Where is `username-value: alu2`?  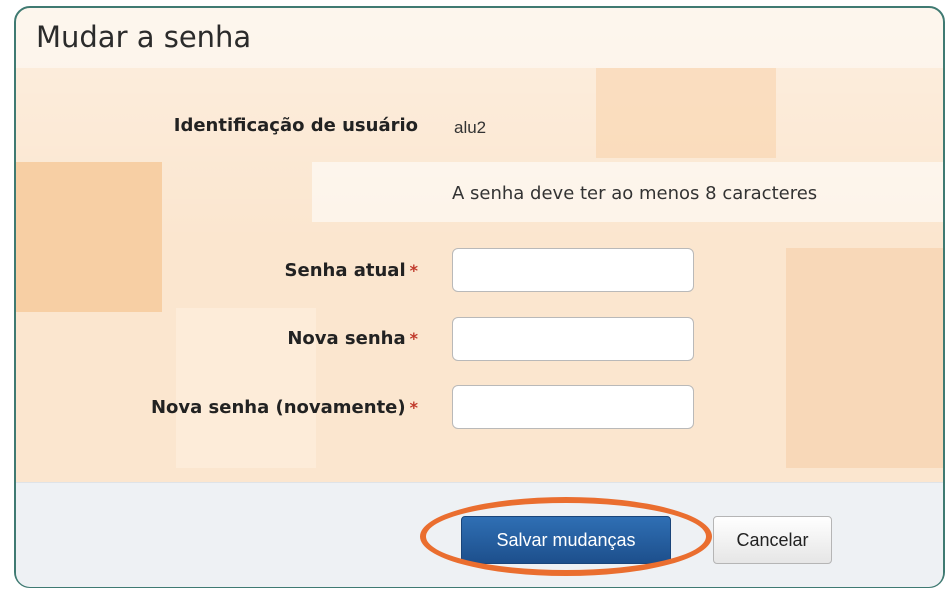 username-value: alu2 is located at coordinates (470, 127).